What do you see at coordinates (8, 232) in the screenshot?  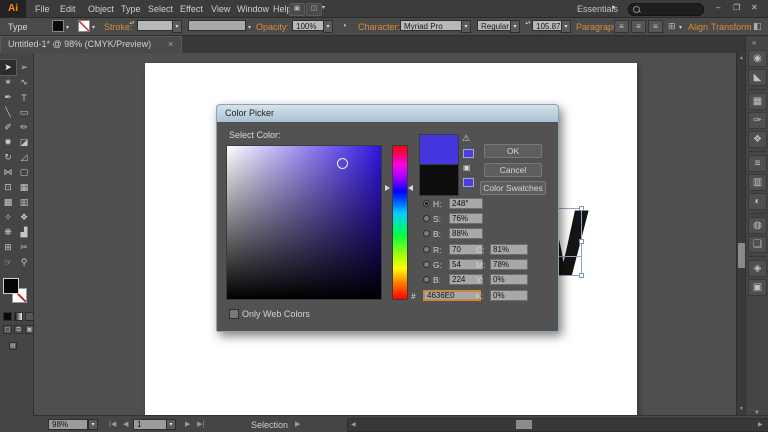 I see `symbol-sprayer-tool: ❋` at bounding box center [8, 232].